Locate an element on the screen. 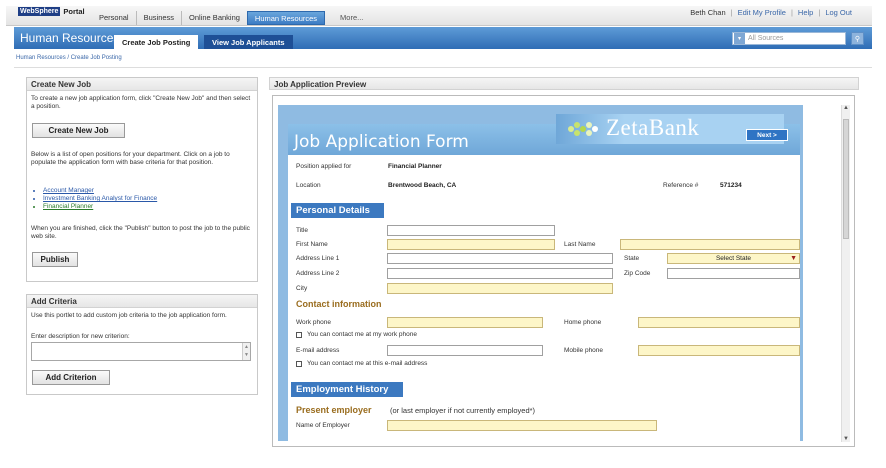  tab-online-banking: Online Banking is located at coordinates (214, 18).